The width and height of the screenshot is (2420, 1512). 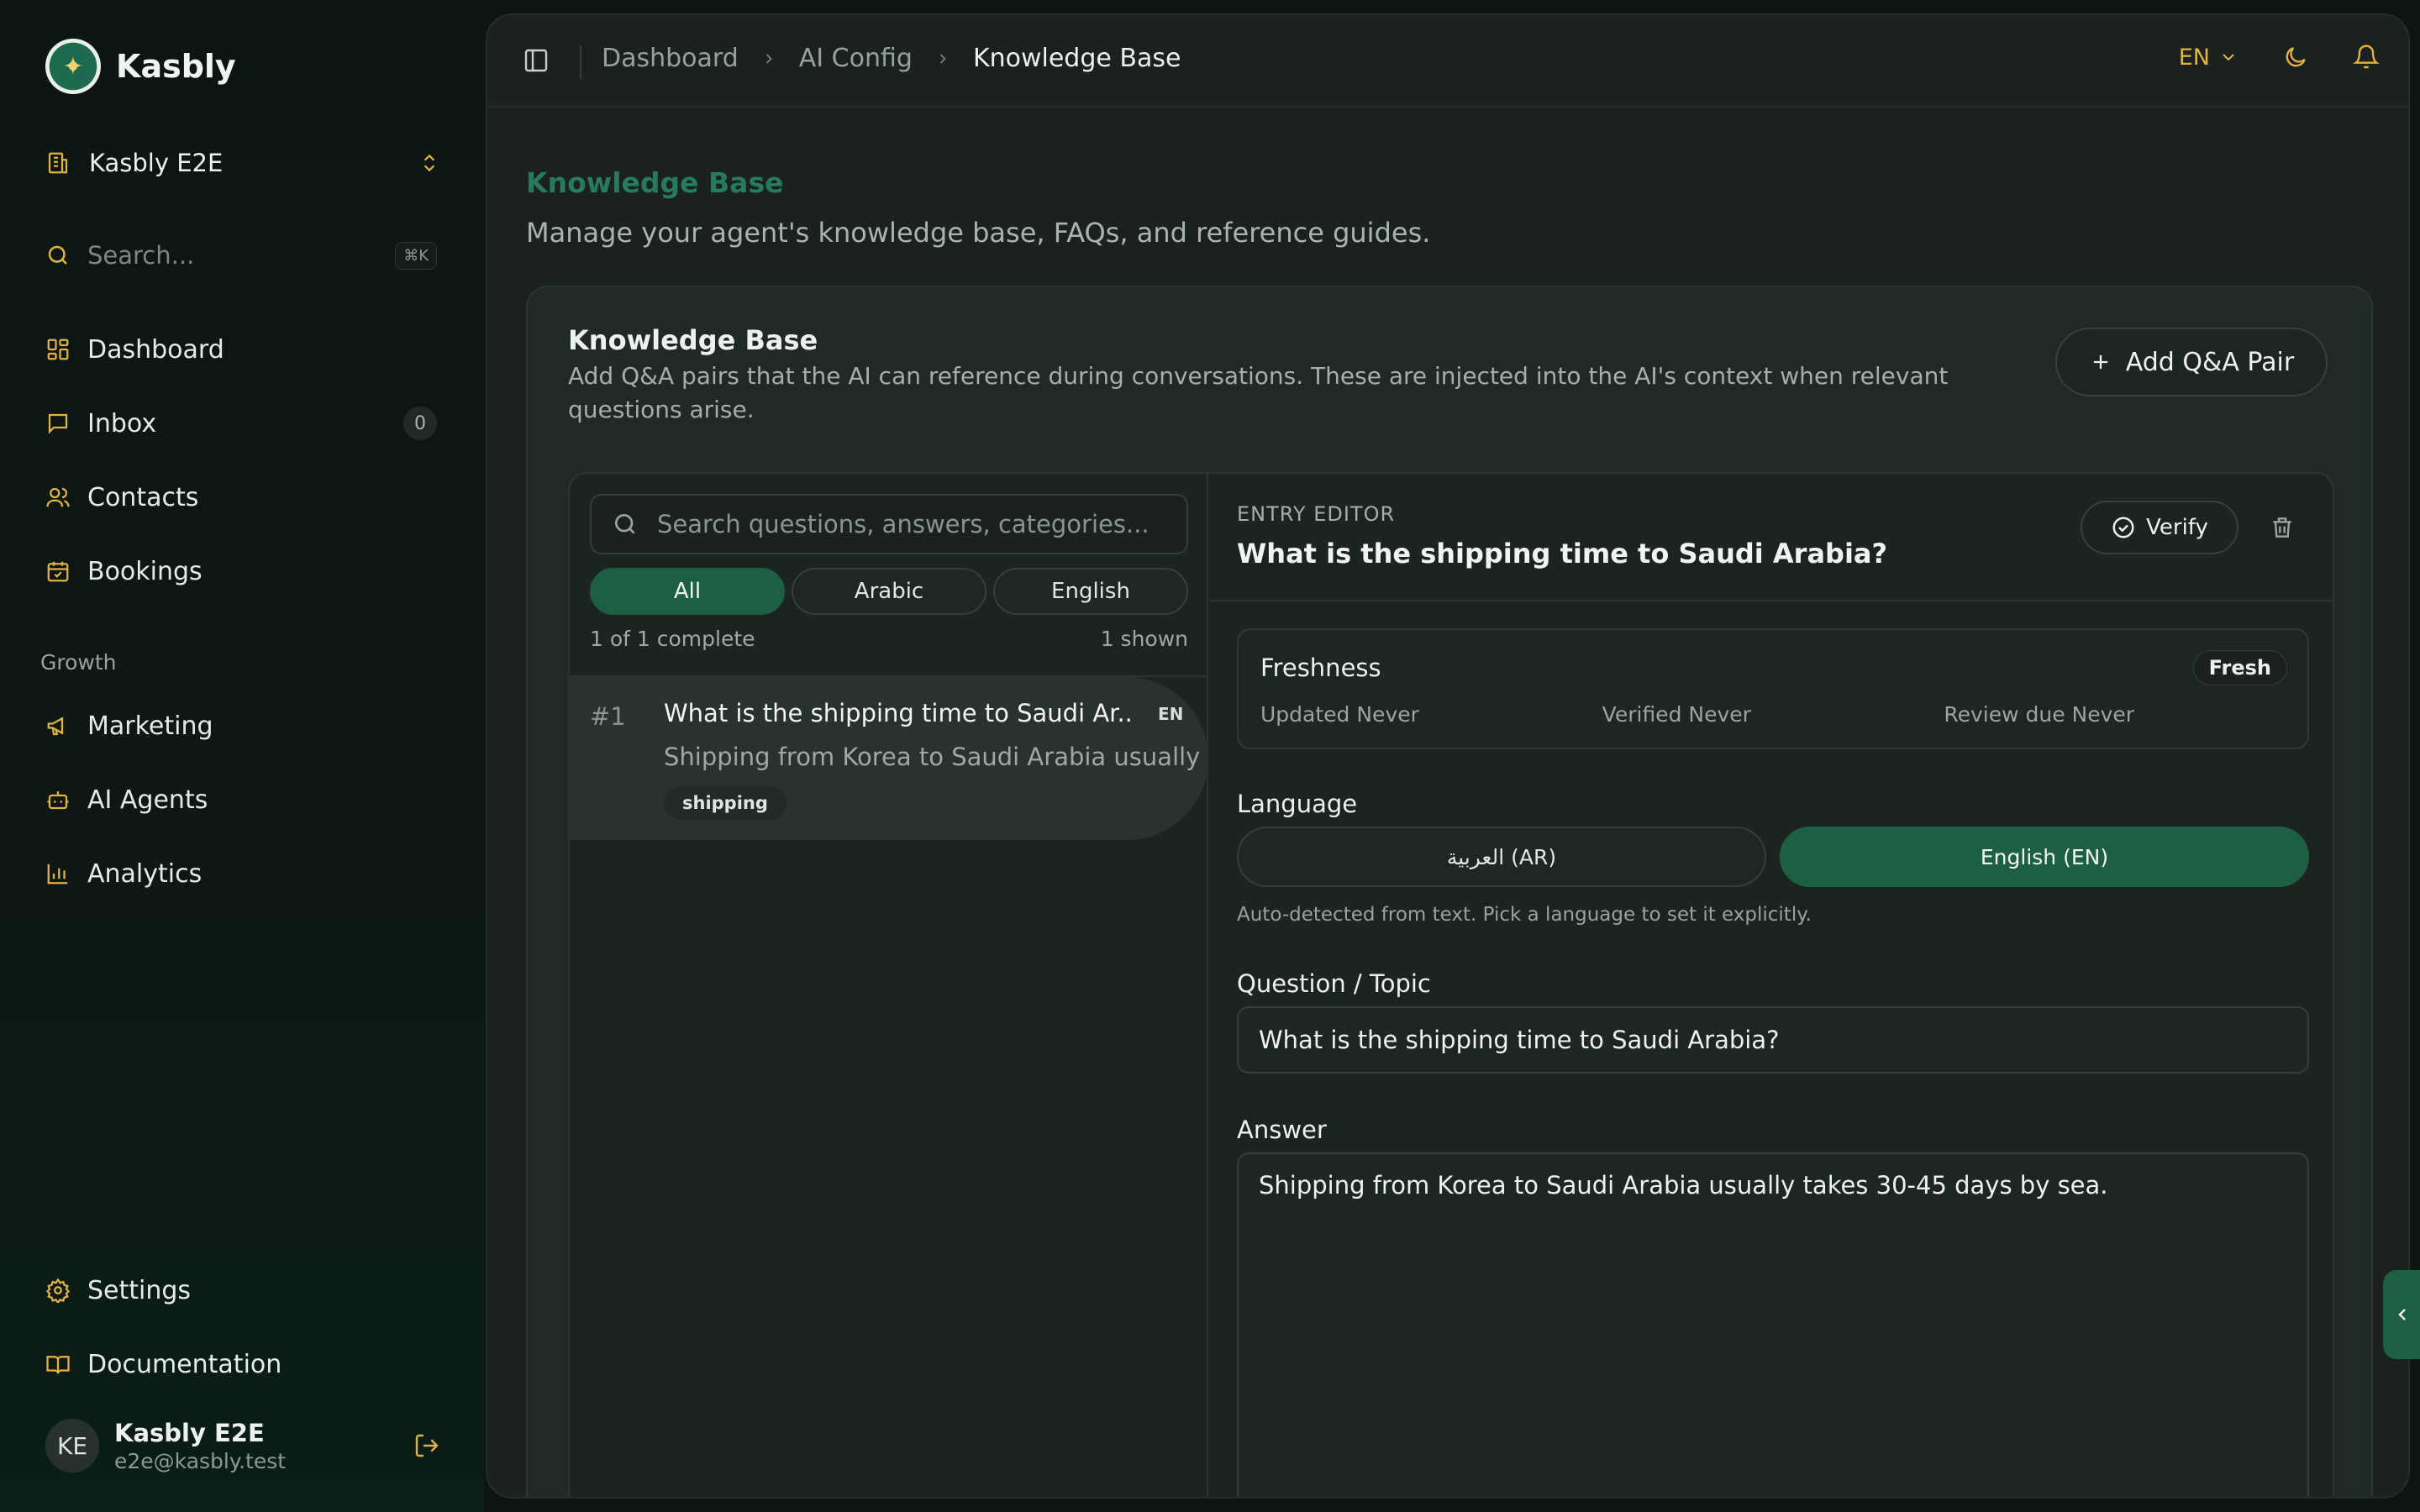 I want to click on user-profile: KE Kasbly E2E e2e@kasbly.test, so click(x=242, y=1445).